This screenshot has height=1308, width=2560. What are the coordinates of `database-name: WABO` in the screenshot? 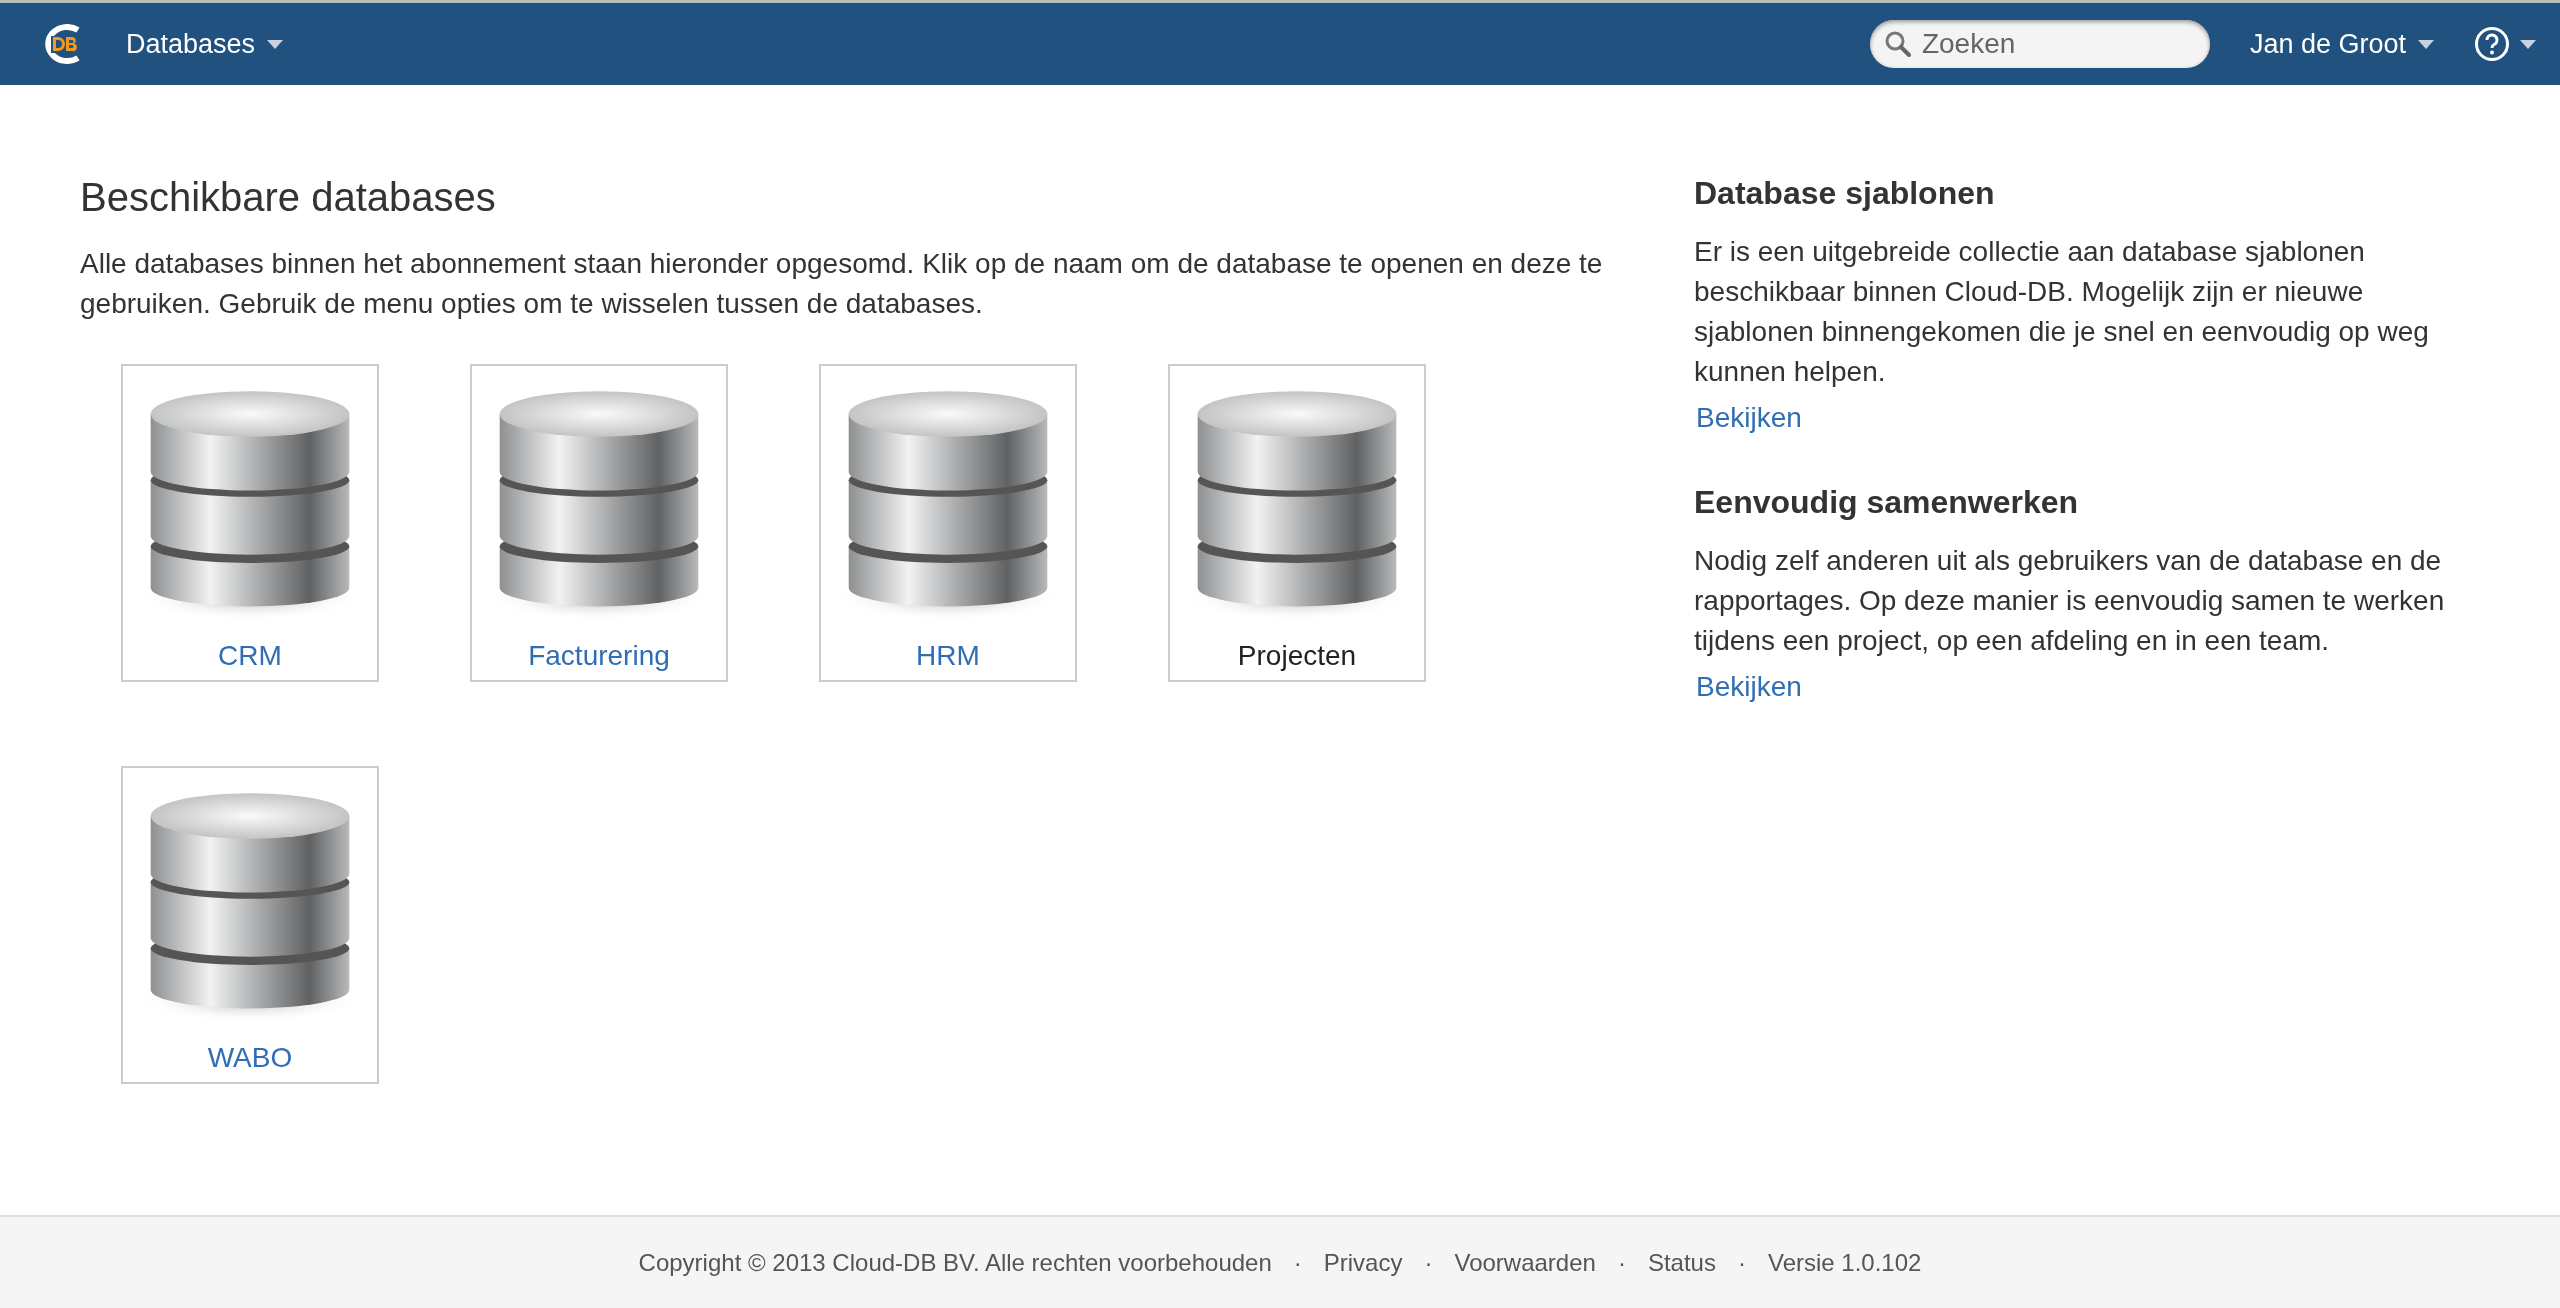 It's located at (250, 1058).